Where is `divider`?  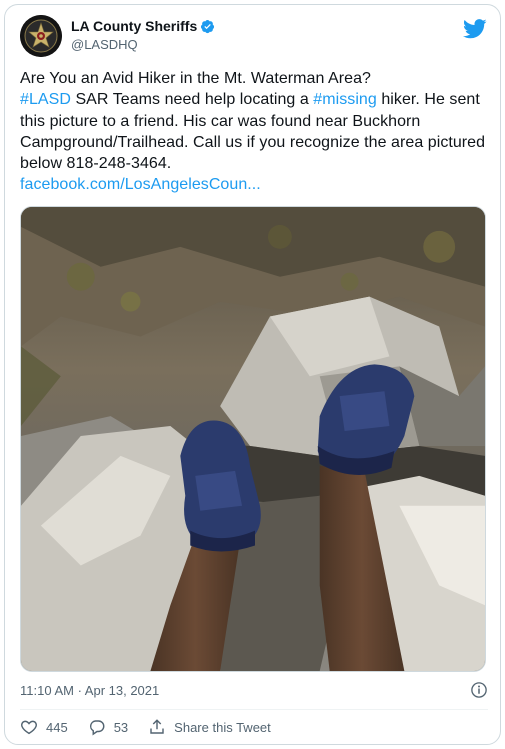
divider is located at coordinates (254, 709).